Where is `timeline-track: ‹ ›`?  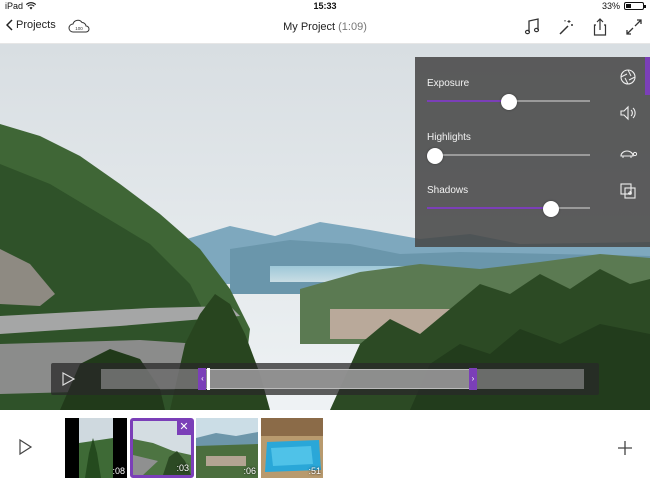 timeline-track: ‹ › is located at coordinates (342, 379).